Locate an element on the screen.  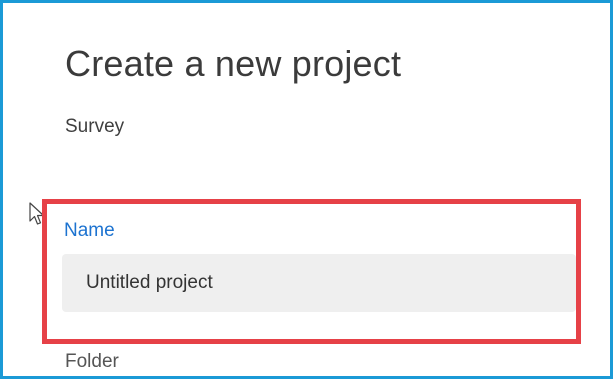
mouse-pointer-icon is located at coordinates (37, 213).